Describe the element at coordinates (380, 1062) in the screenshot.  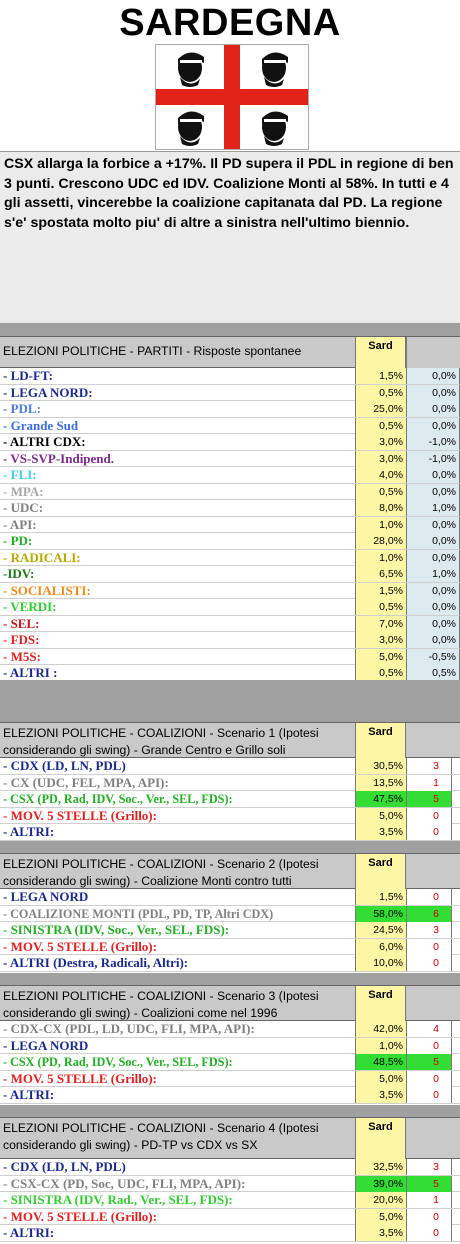
I see `vote-share: 48,5%` at that location.